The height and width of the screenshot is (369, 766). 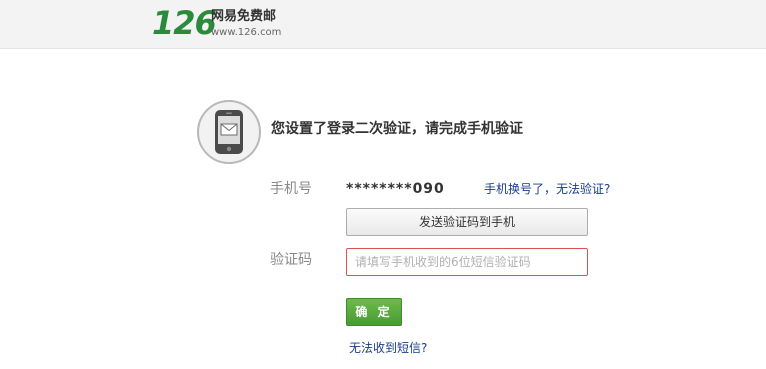 What do you see at coordinates (547, 189) in the screenshot?
I see `phone-changed-link: 手机换号了，无法验证?` at bounding box center [547, 189].